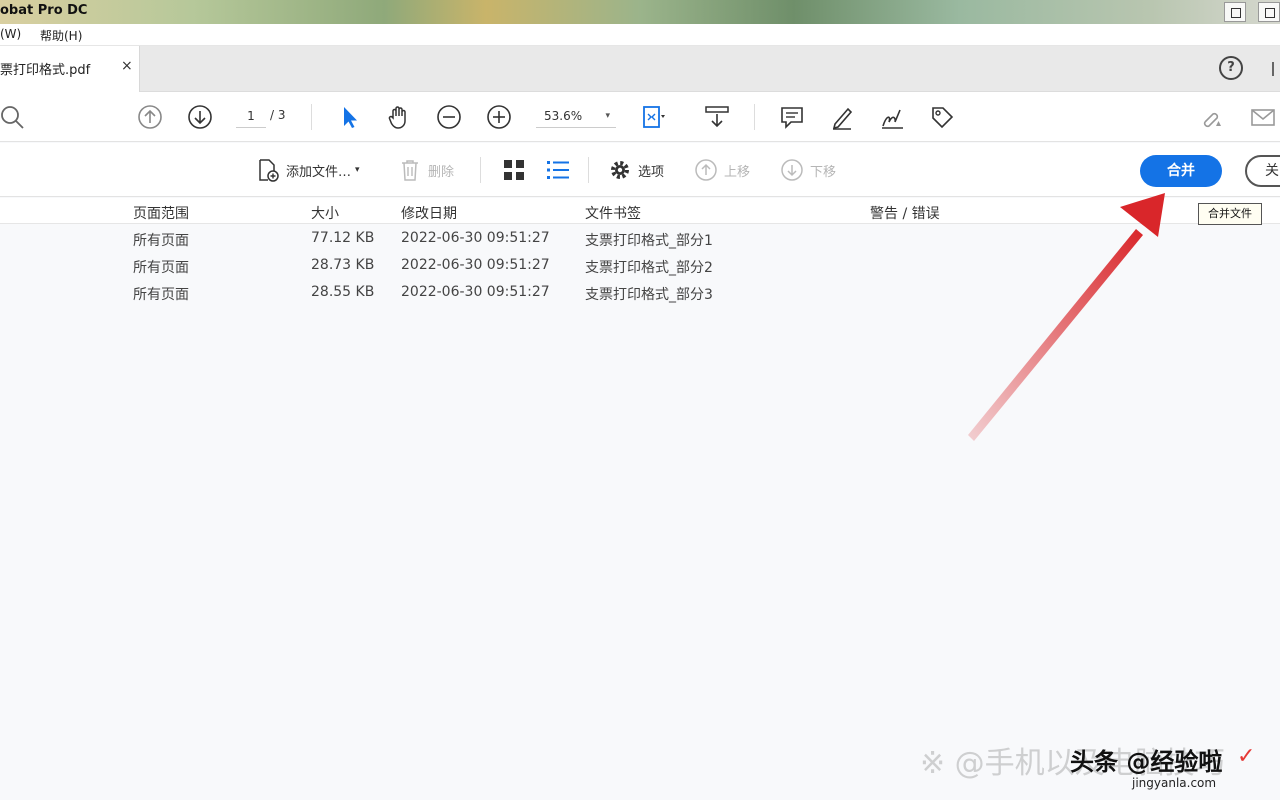 The width and height of the screenshot is (1280, 800). I want to click on page-down-icon, so click(200, 117).